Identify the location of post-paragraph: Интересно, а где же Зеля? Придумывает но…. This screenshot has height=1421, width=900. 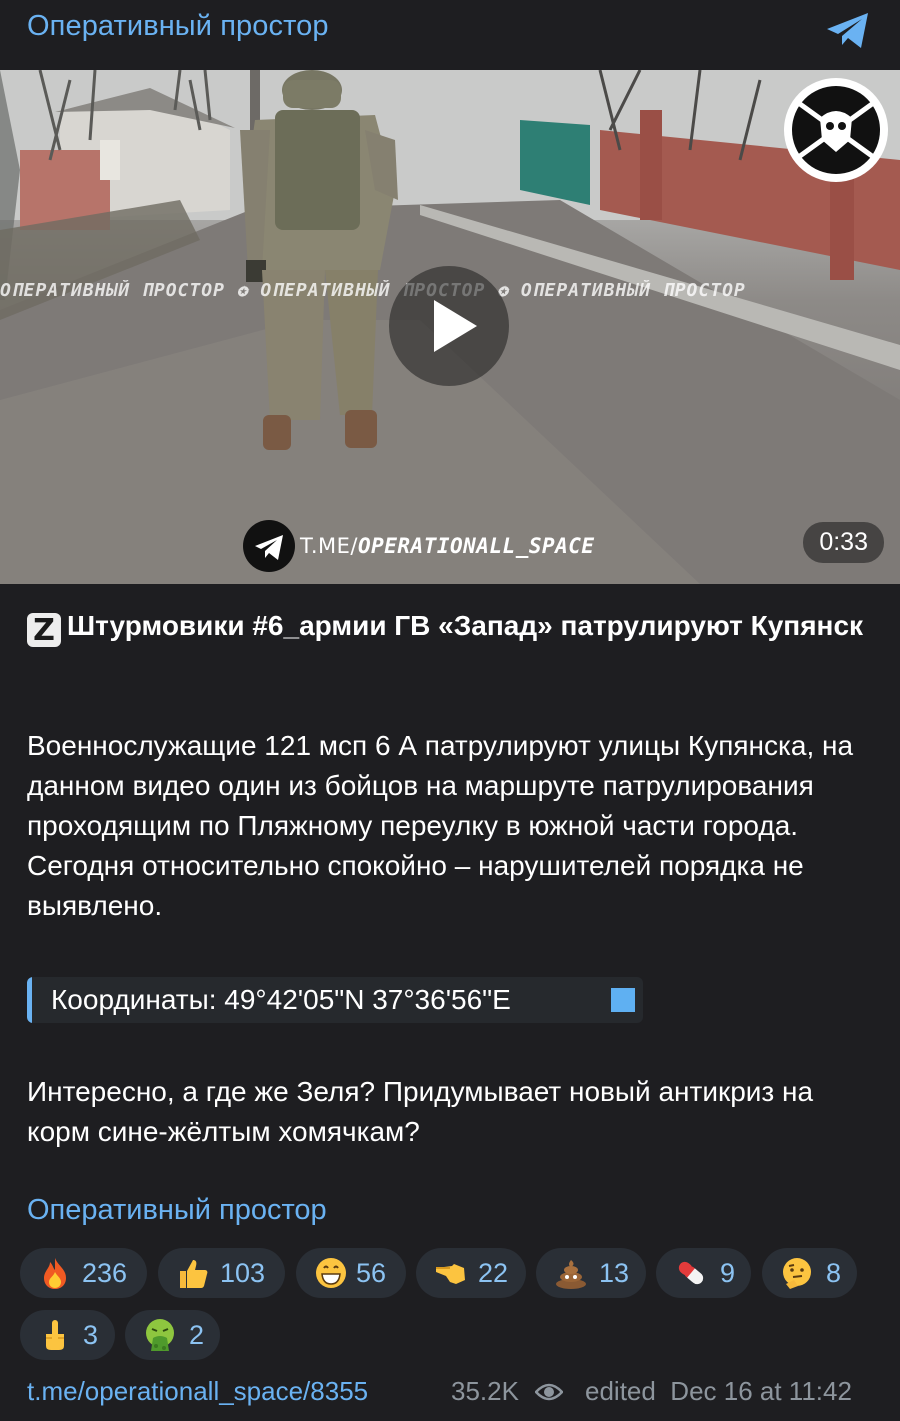
(420, 1111).